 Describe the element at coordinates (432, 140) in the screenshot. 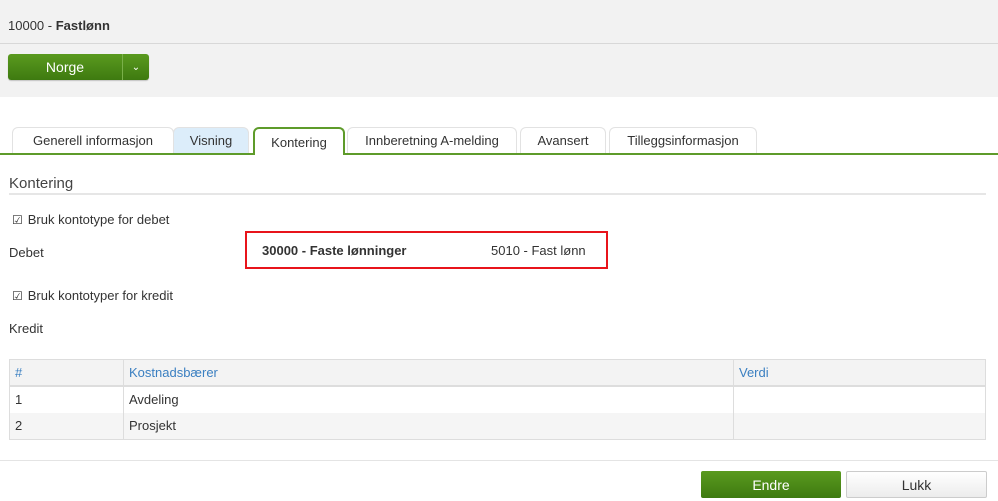

I see `tab-innberetning-a-melding: Innberetning A-melding` at that location.